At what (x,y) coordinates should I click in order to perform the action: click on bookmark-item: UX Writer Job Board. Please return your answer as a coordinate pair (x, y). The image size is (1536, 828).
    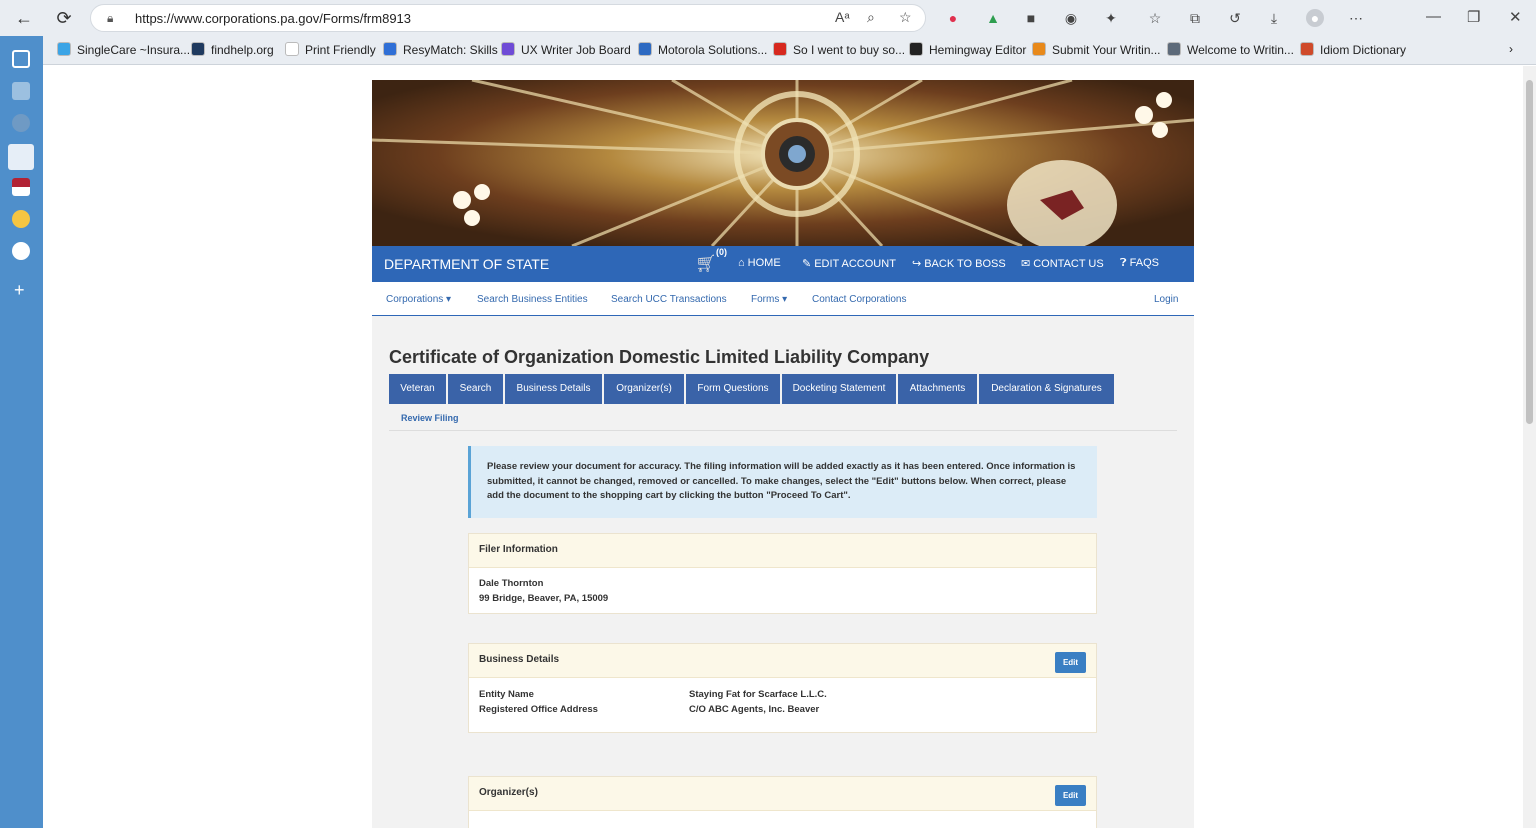
    Looking at the image, I should click on (566, 49).